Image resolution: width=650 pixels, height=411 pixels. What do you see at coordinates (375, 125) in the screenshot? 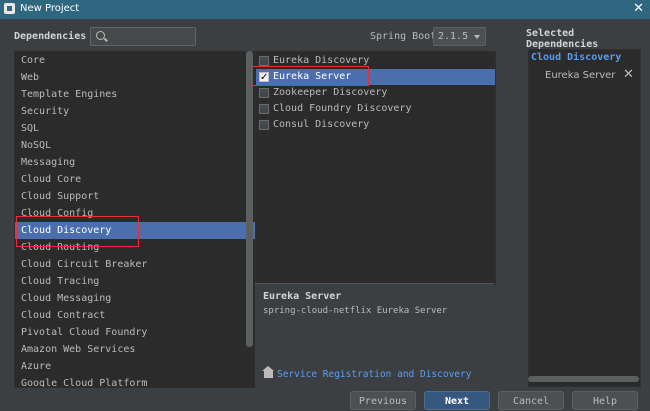
I see `dependency-item-consul-discovery: Consul Discovery` at bounding box center [375, 125].